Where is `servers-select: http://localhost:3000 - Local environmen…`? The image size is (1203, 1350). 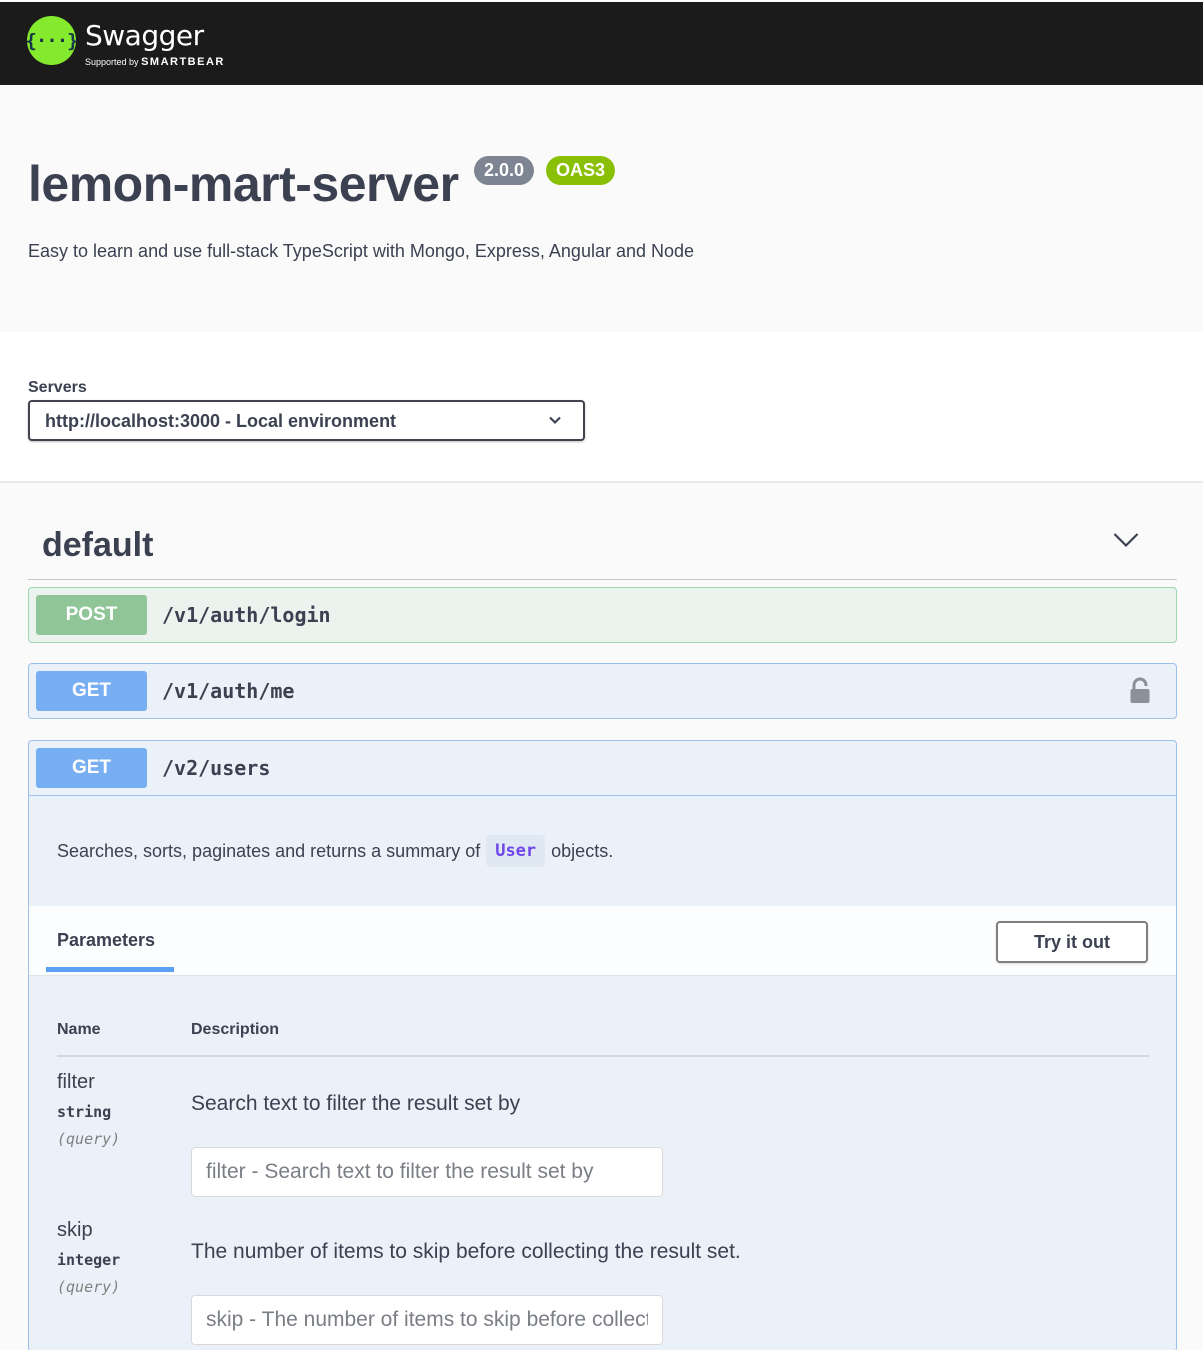 servers-select: http://localhost:3000 - Local environmen… is located at coordinates (306, 420).